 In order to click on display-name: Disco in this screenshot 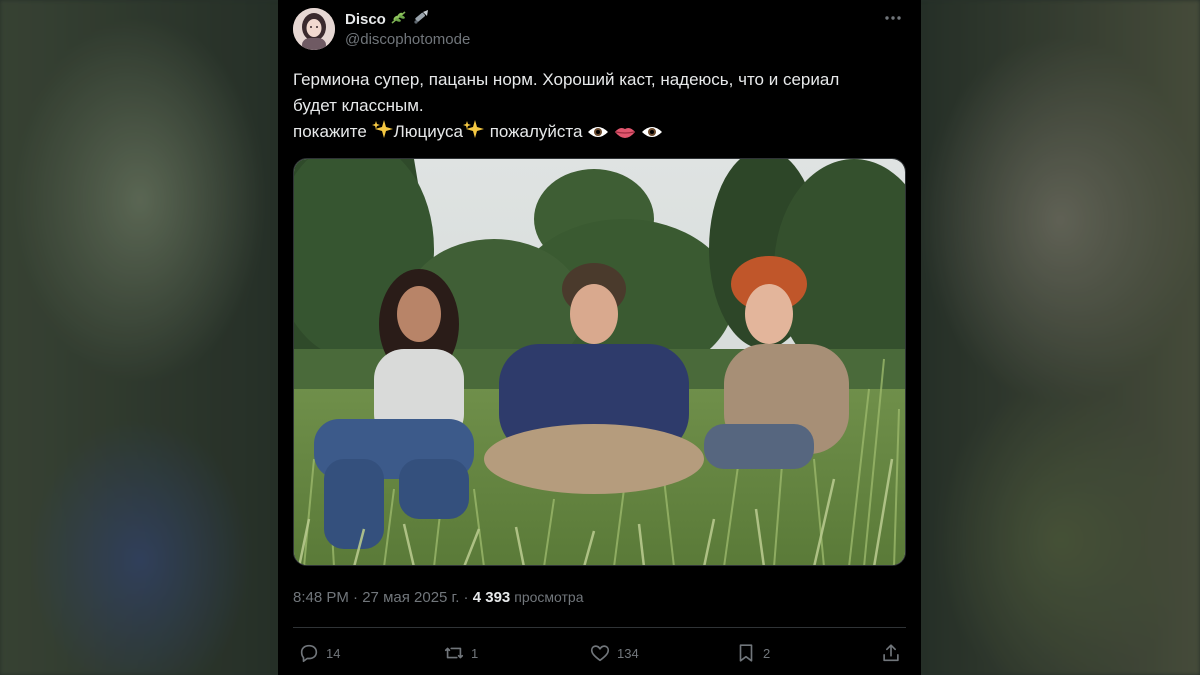, I will do `click(387, 19)`.